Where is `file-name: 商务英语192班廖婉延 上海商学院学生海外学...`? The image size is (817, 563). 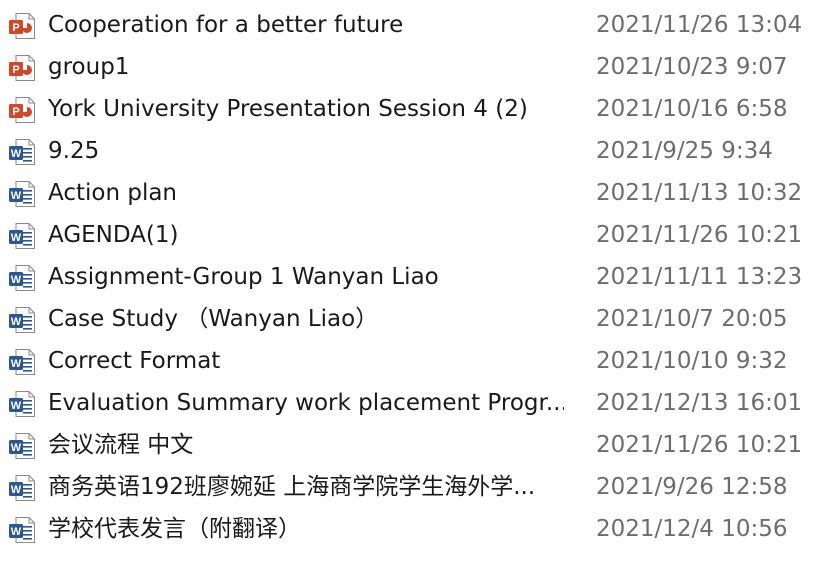
file-name: 商务英语192班廖婉延 上海商学院学生海外学... is located at coordinates (292, 487).